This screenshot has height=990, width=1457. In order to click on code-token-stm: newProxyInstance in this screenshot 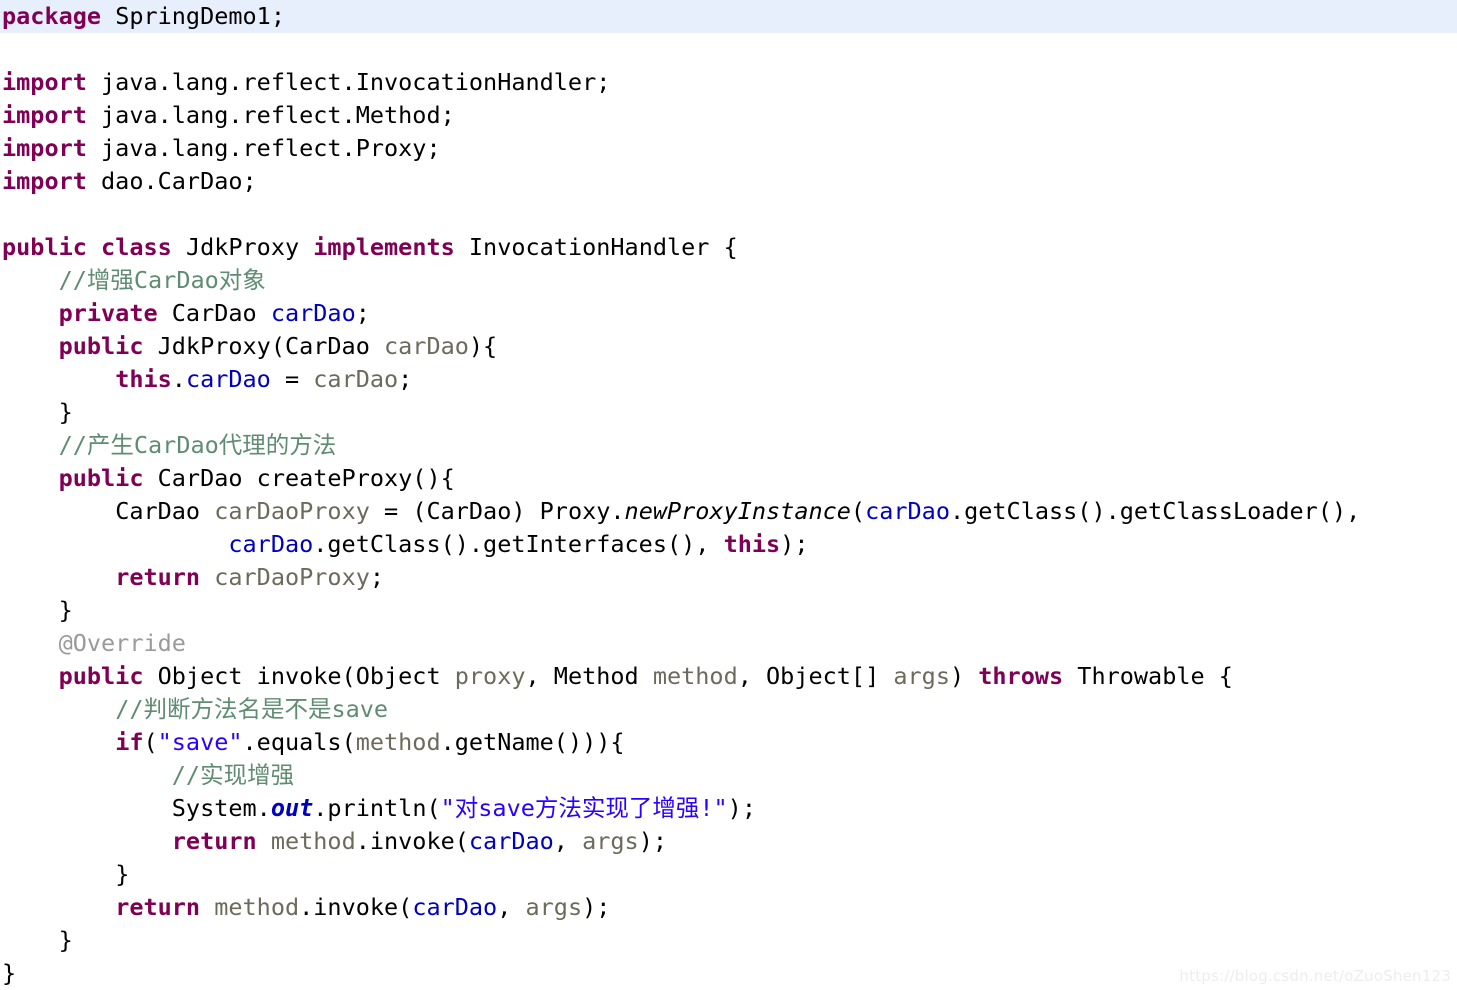, I will do `click(737, 511)`.